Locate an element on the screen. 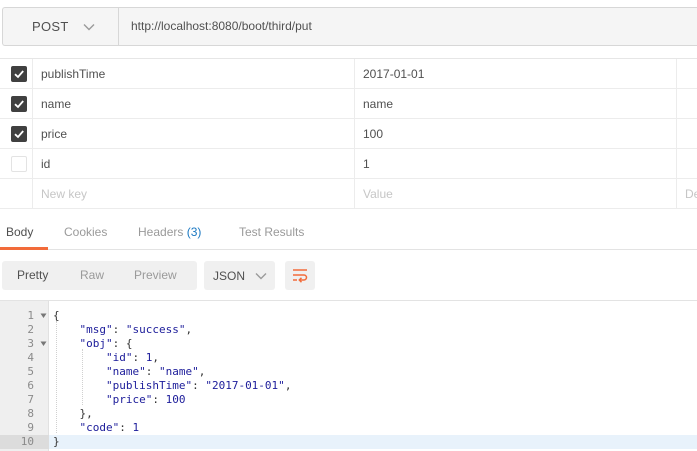 Image resolution: width=697 pixels, height=451 pixels. code-line: 6 "publishTime": "2017-01-01", is located at coordinates (348, 386).